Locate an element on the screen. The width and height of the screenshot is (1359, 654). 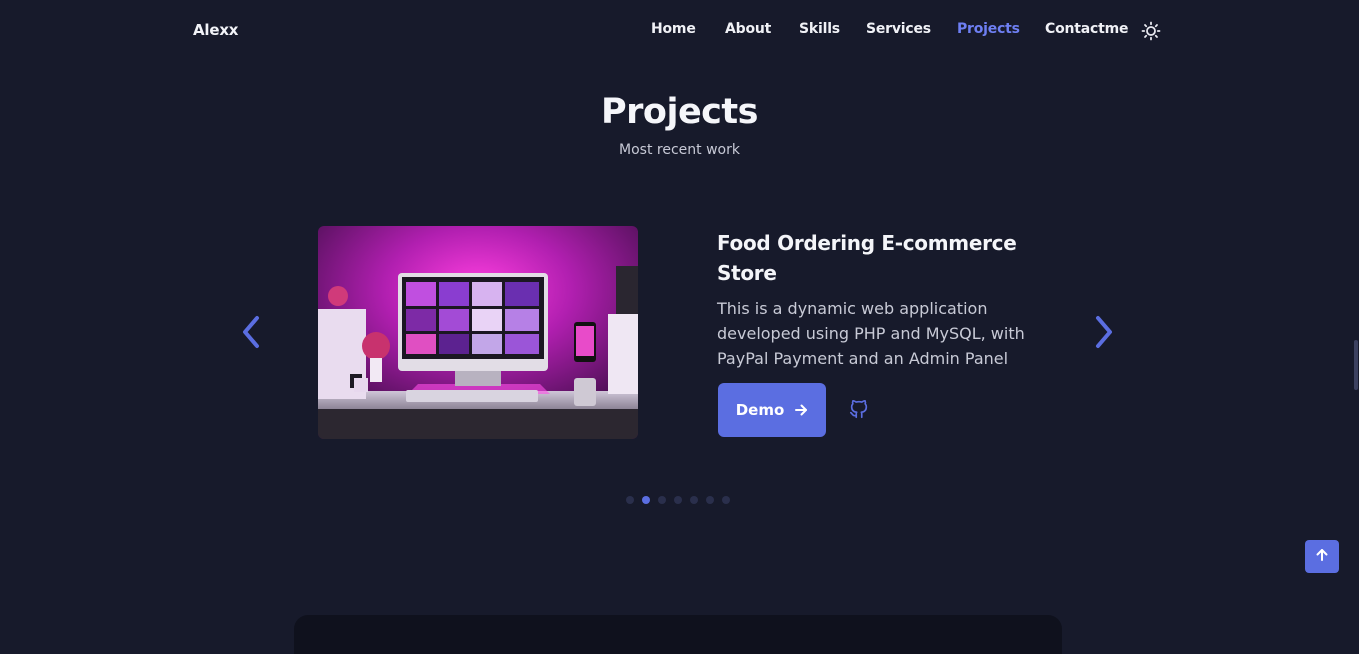
github-icon is located at coordinates (859, 409).